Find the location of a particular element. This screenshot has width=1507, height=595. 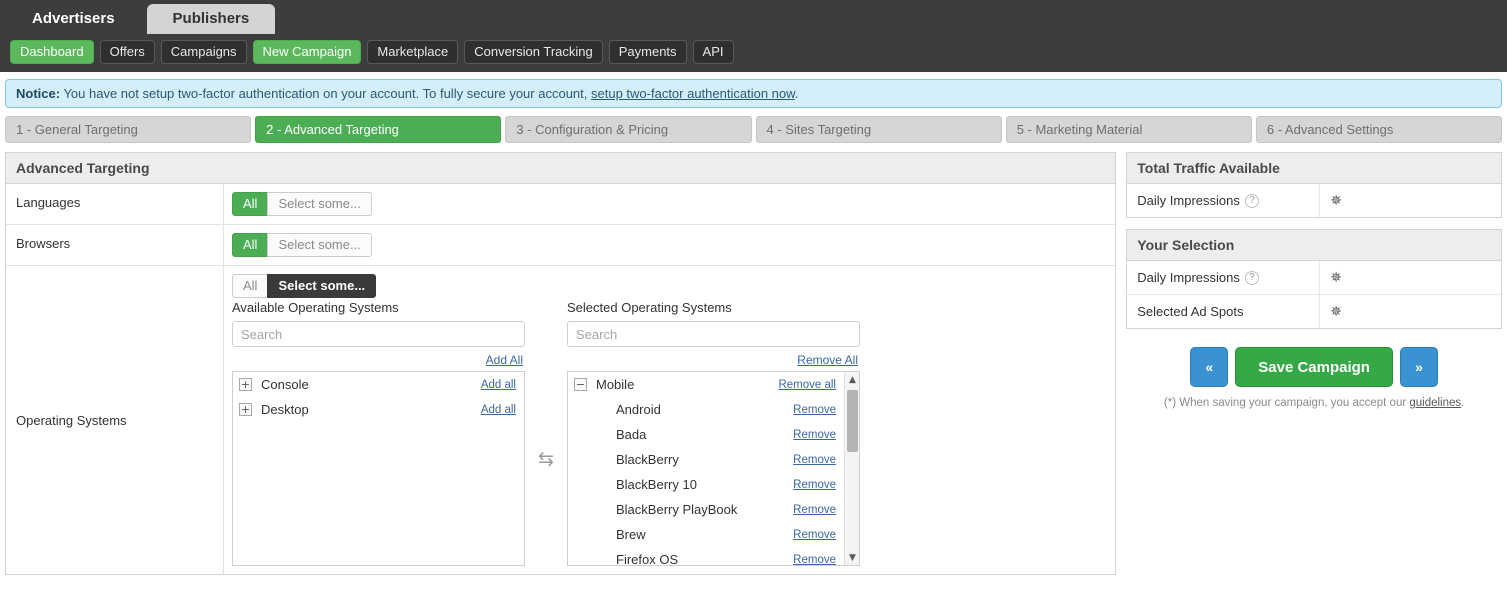

step-4-sites-targeting: 4 - Sites Targeting is located at coordinates (878, 129).